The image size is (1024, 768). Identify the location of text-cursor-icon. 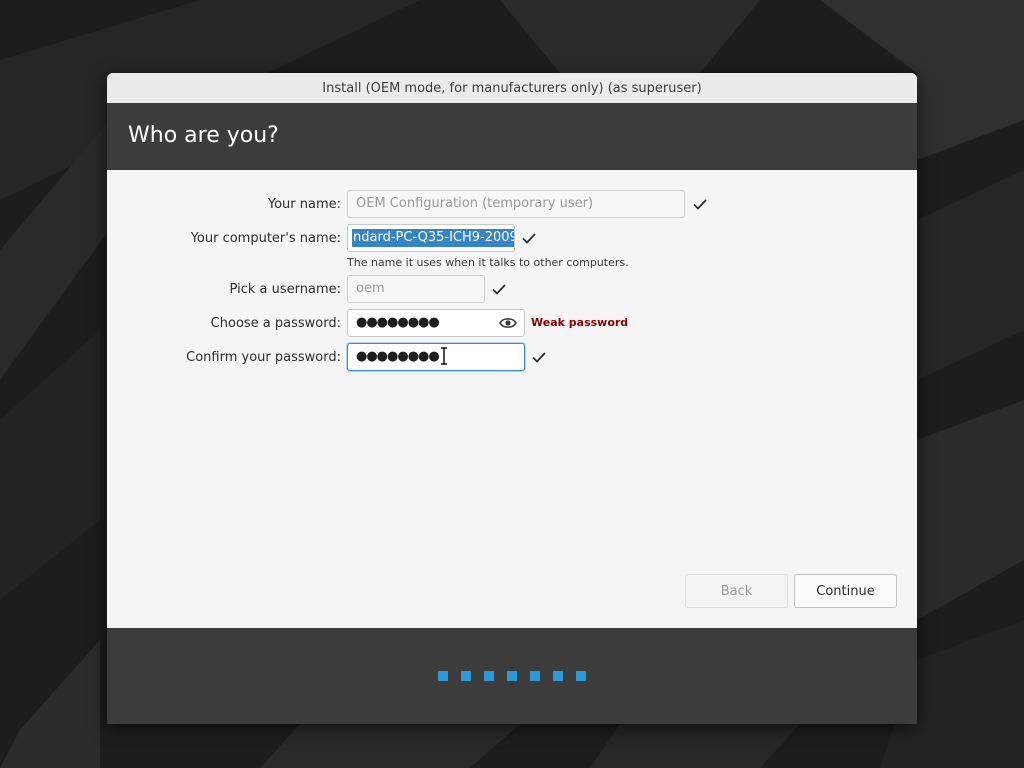
(444, 356).